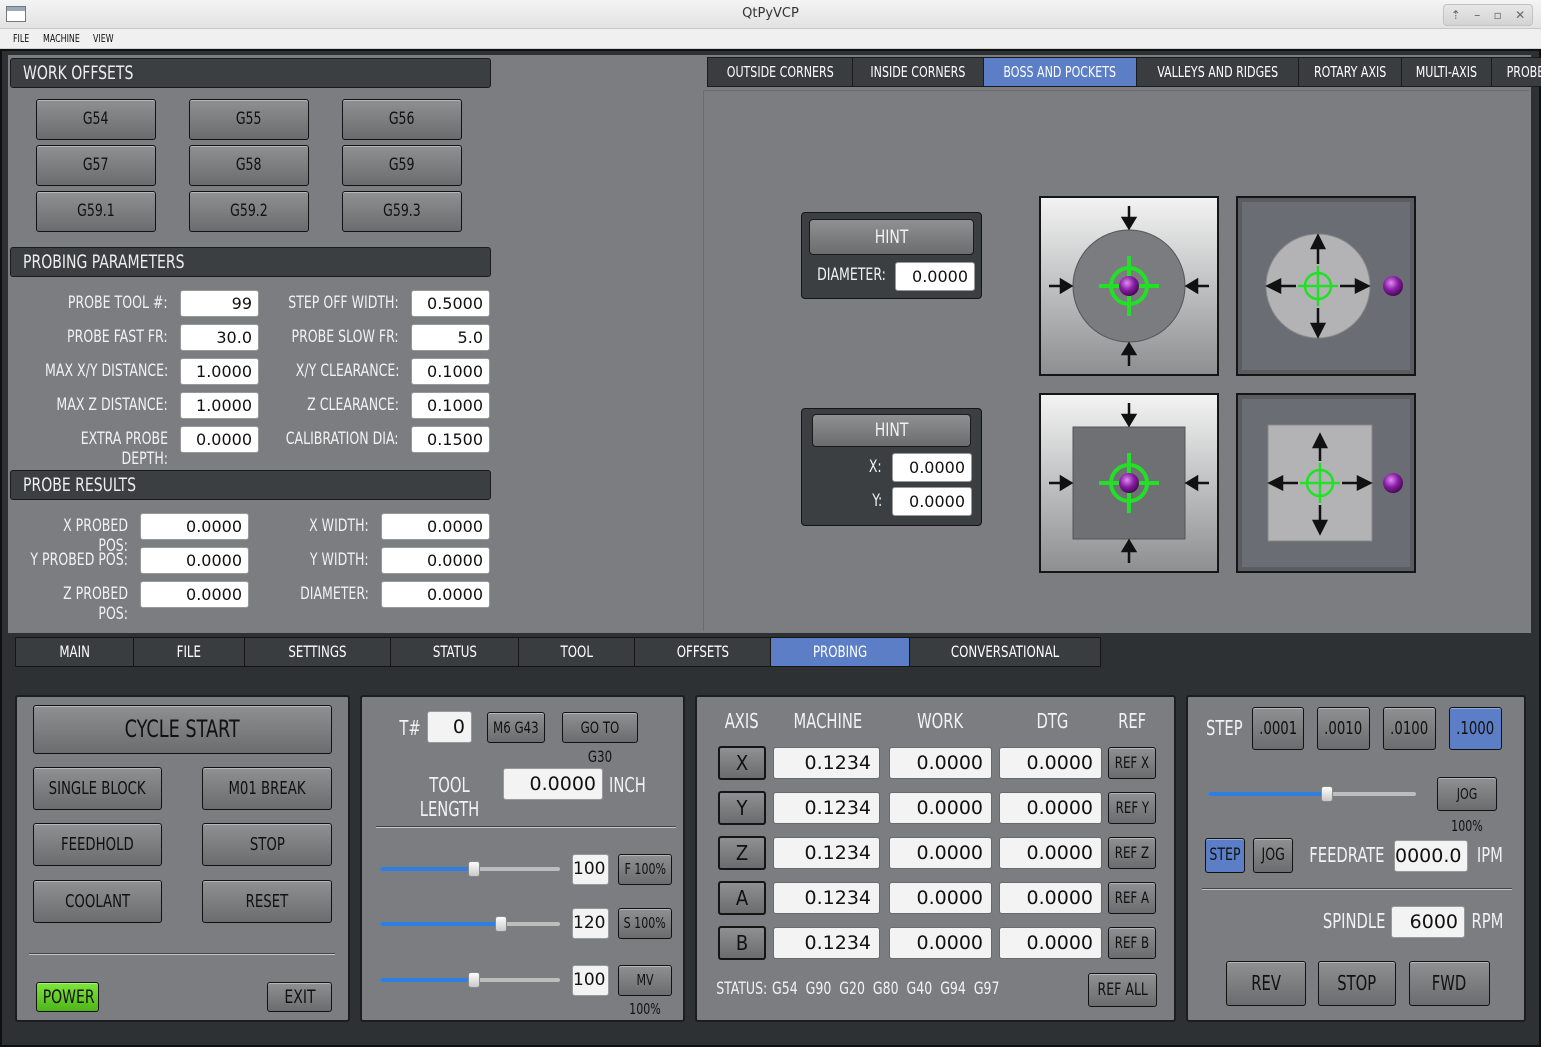  Describe the element at coordinates (182, 729) in the screenshot. I see `cycle-start-button: CYCLE START` at that location.